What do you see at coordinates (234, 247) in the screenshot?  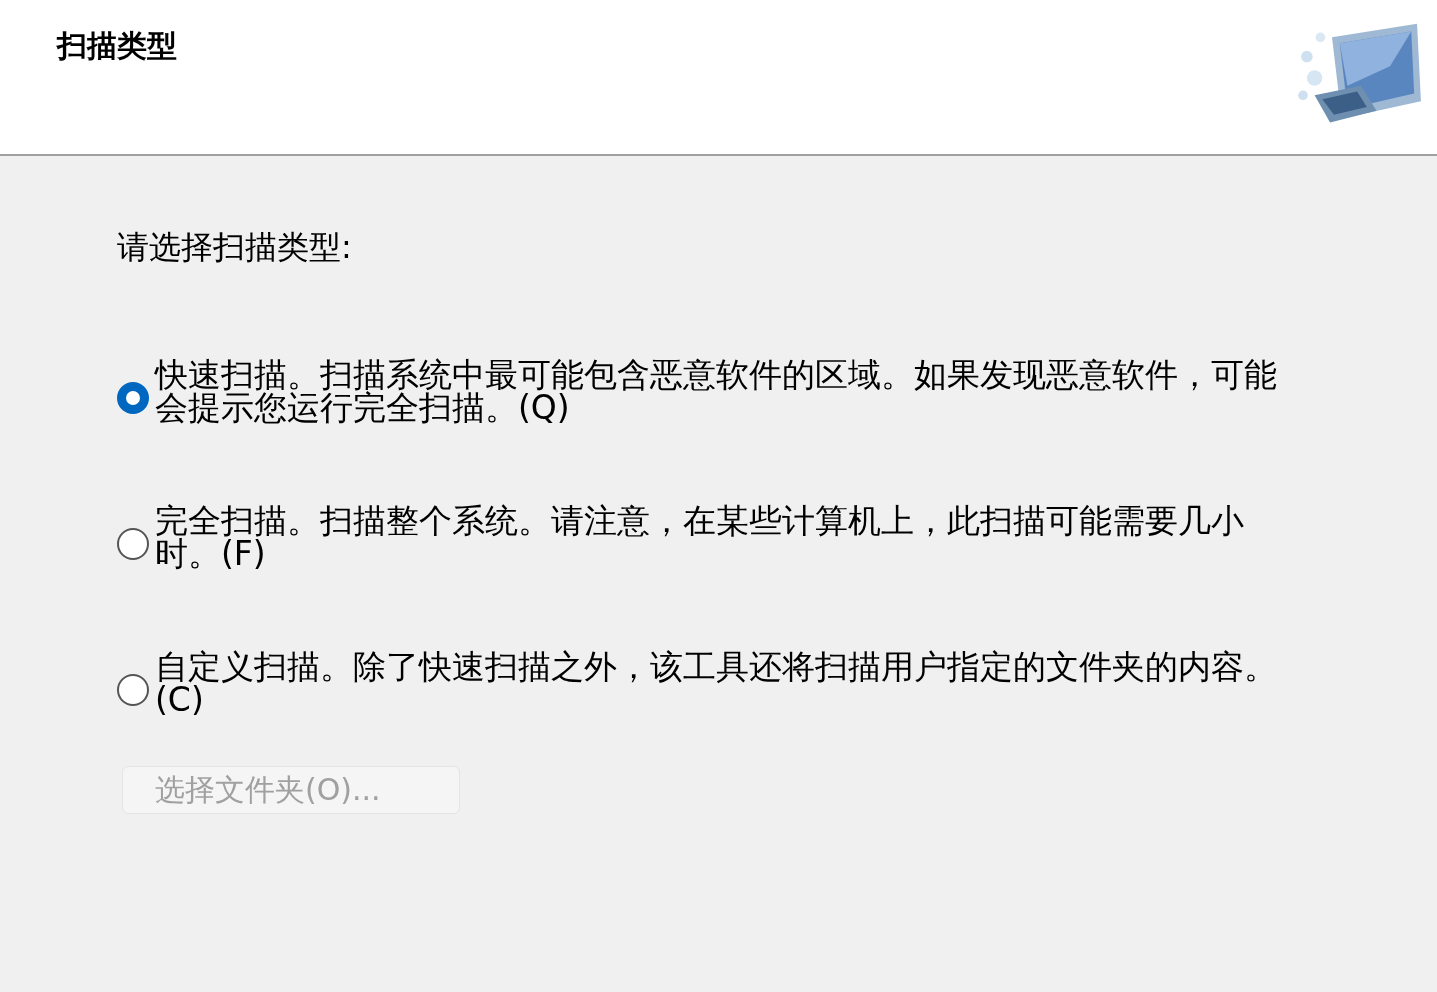 I see `prompt-text: 请选择扫描类型:` at bounding box center [234, 247].